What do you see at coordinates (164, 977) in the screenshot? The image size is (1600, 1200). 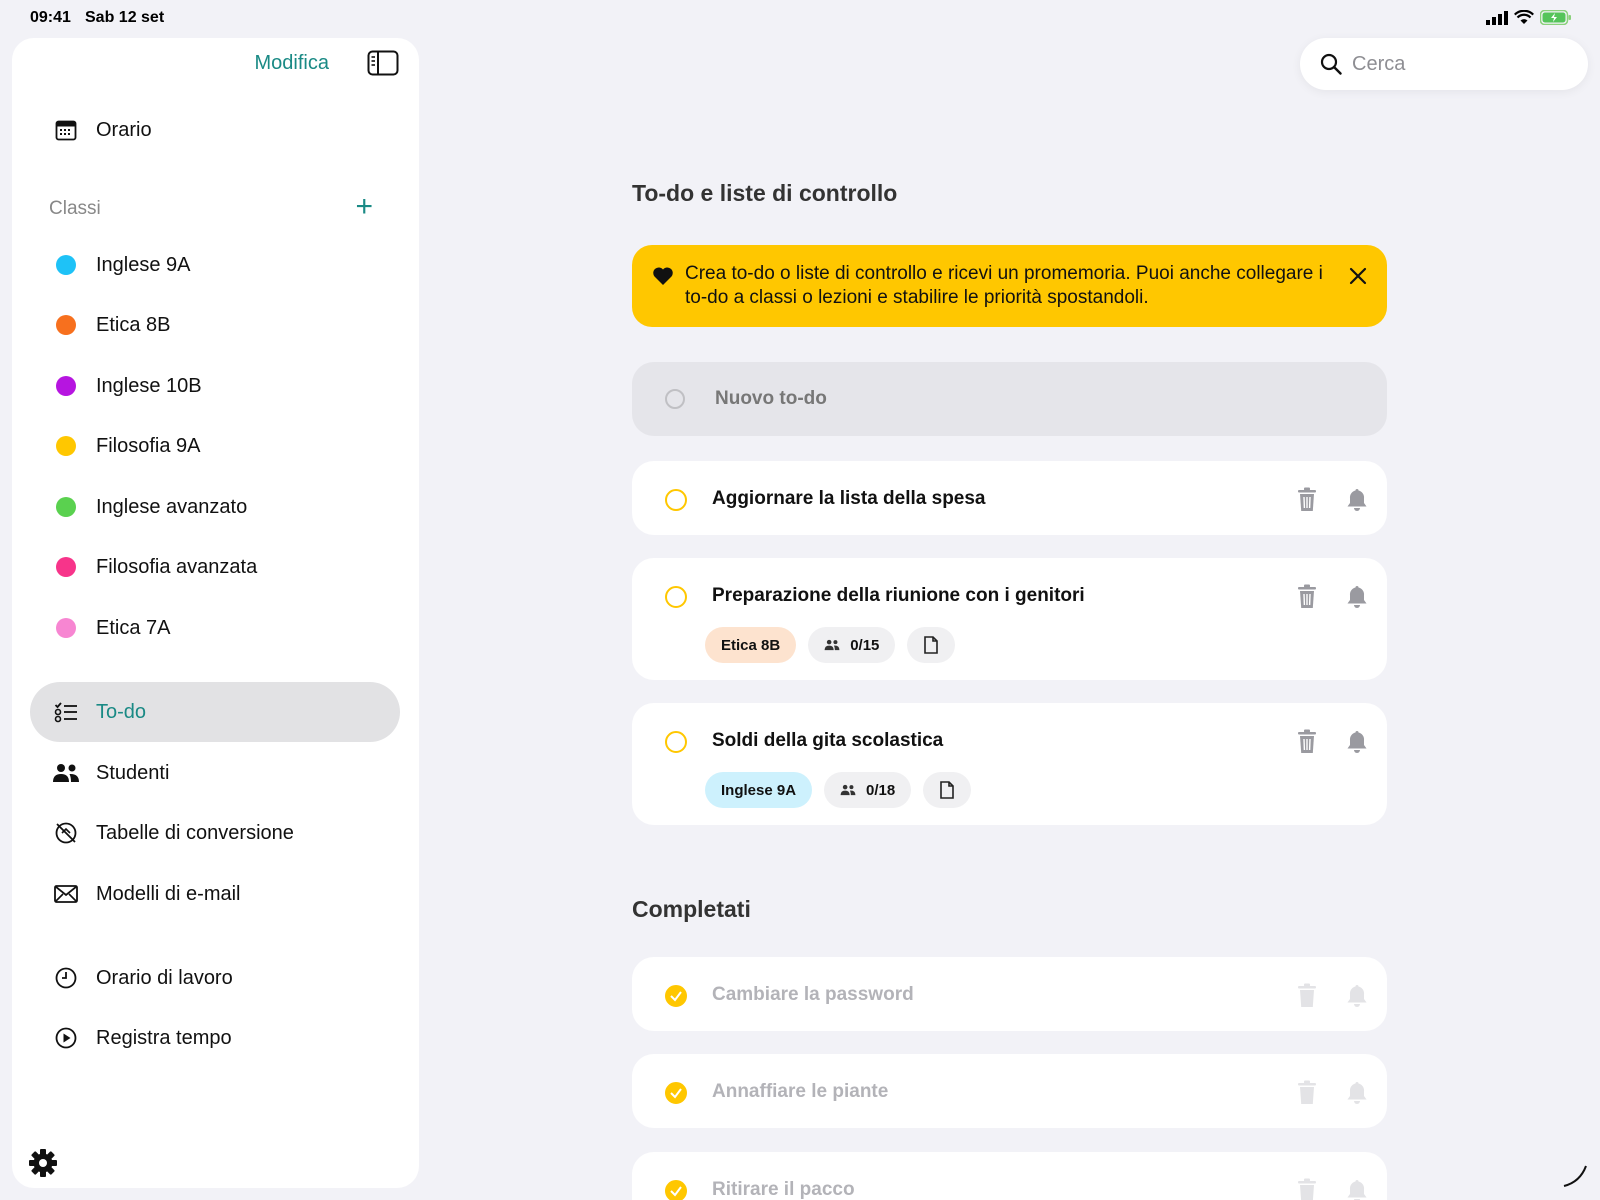 I see `sidebar-item-label: Orario di lavoro` at bounding box center [164, 977].